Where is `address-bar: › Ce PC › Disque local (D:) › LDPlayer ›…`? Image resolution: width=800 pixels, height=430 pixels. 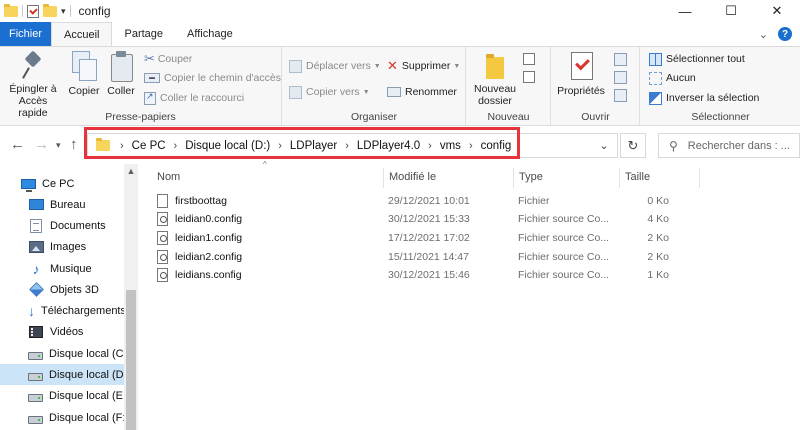
address-bar: › Ce PC › Disque local (D:) › LDPlayer ›… is located at coordinates (352, 145).